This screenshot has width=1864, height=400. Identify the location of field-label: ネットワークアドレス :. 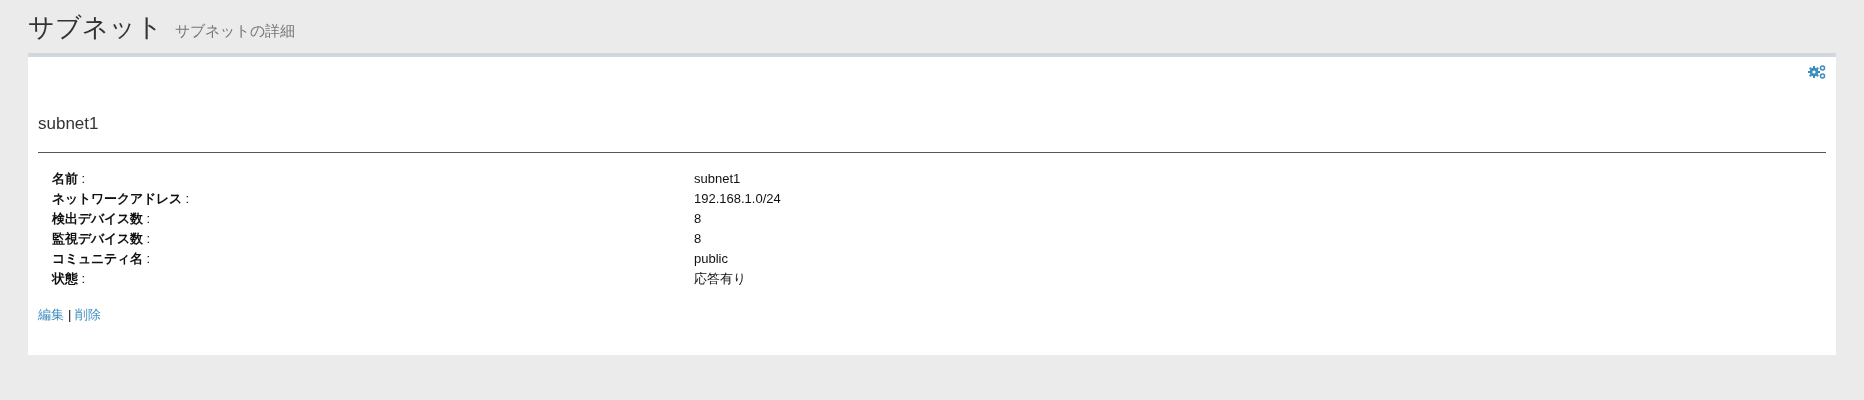
(121, 198).